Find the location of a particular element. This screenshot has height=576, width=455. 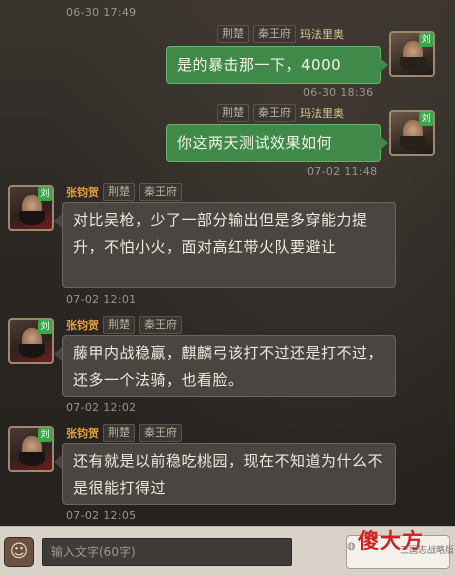

chat-bubble: 藤甲内战稳赢，麒麟弓该打不过还是打不过，还多一个法骑，也看脸。 is located at coordinates (229, 366).